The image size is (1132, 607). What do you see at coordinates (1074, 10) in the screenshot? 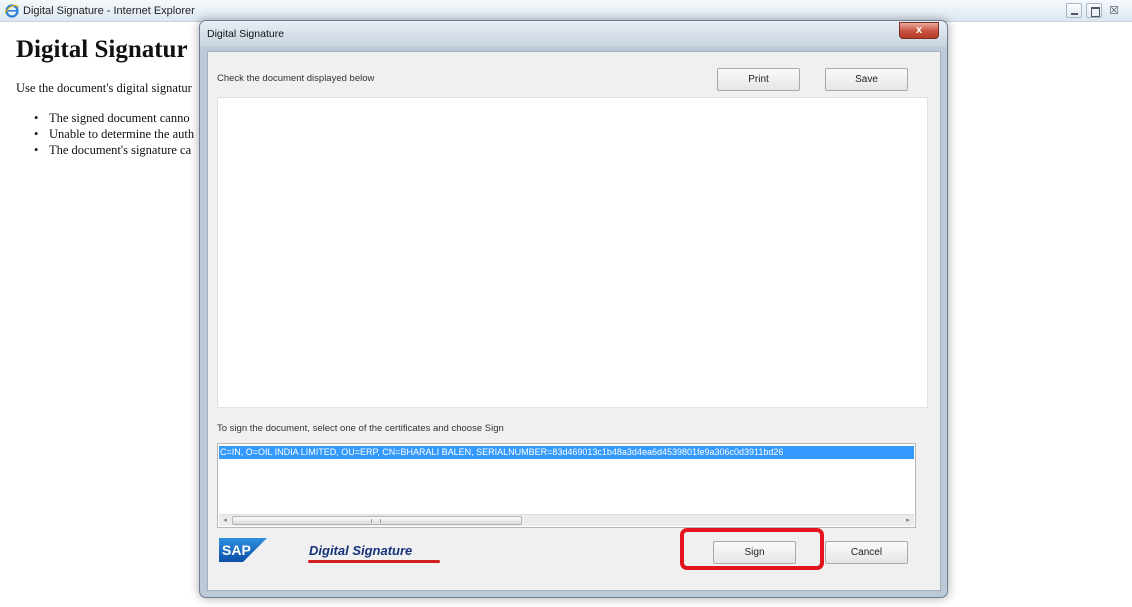
I see `minimize-button` at bounding box center [1074, 10].